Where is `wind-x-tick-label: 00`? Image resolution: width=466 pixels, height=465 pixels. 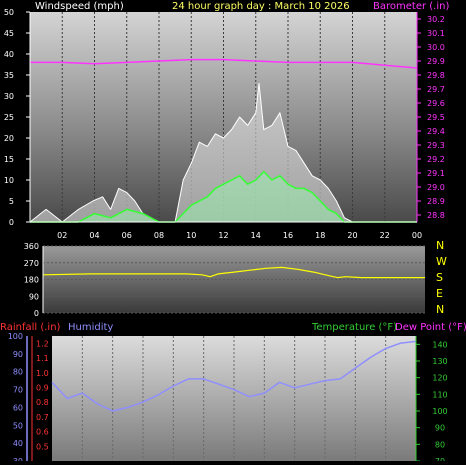 wind-x-tick-label: 00 is located at coordinates (417, 235).